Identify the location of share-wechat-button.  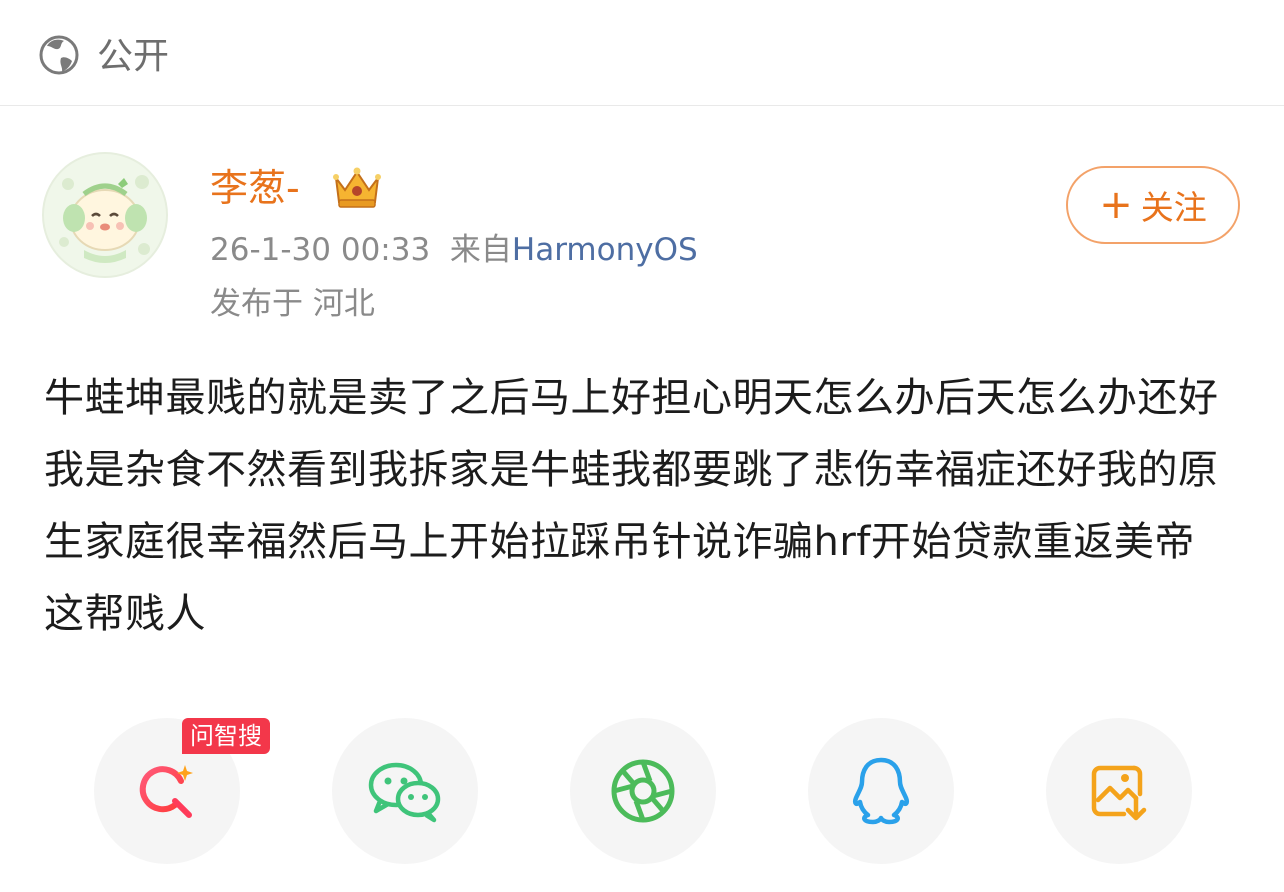
(405, 791).